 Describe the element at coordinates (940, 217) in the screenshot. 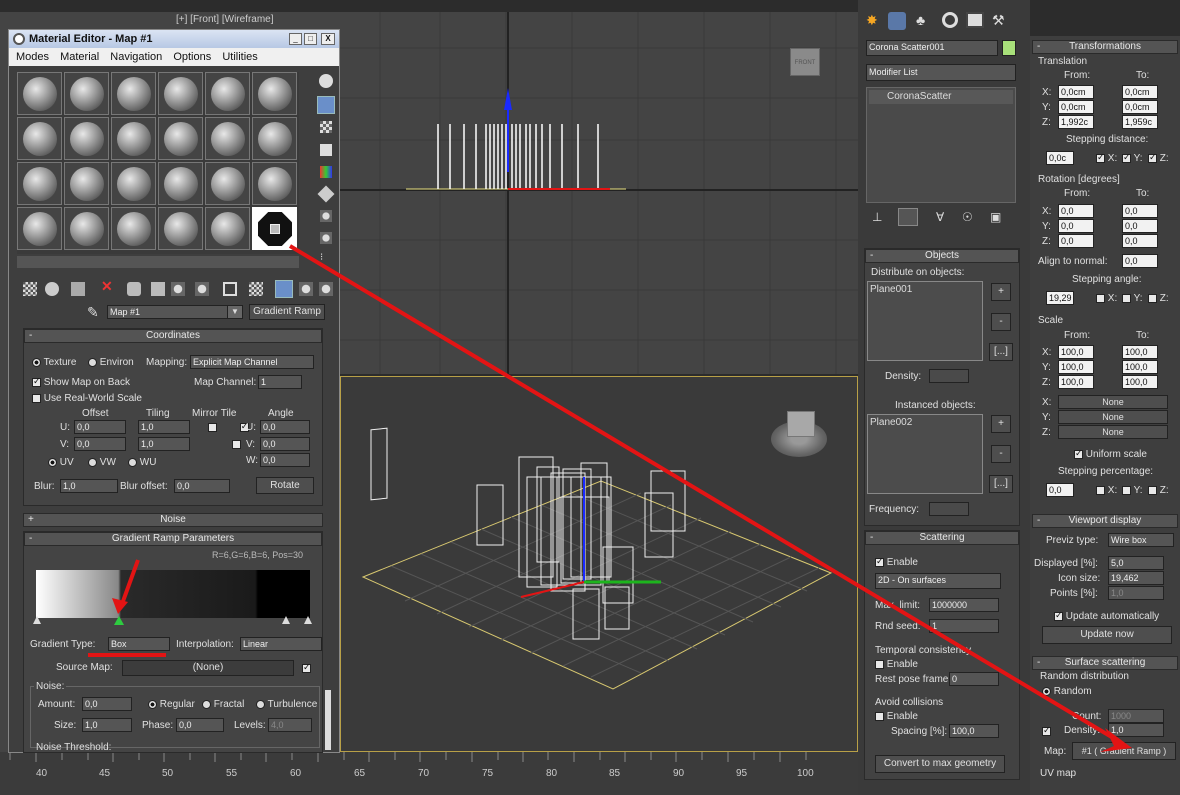

I see `make-unique-stack-icon: ∀` at that location.